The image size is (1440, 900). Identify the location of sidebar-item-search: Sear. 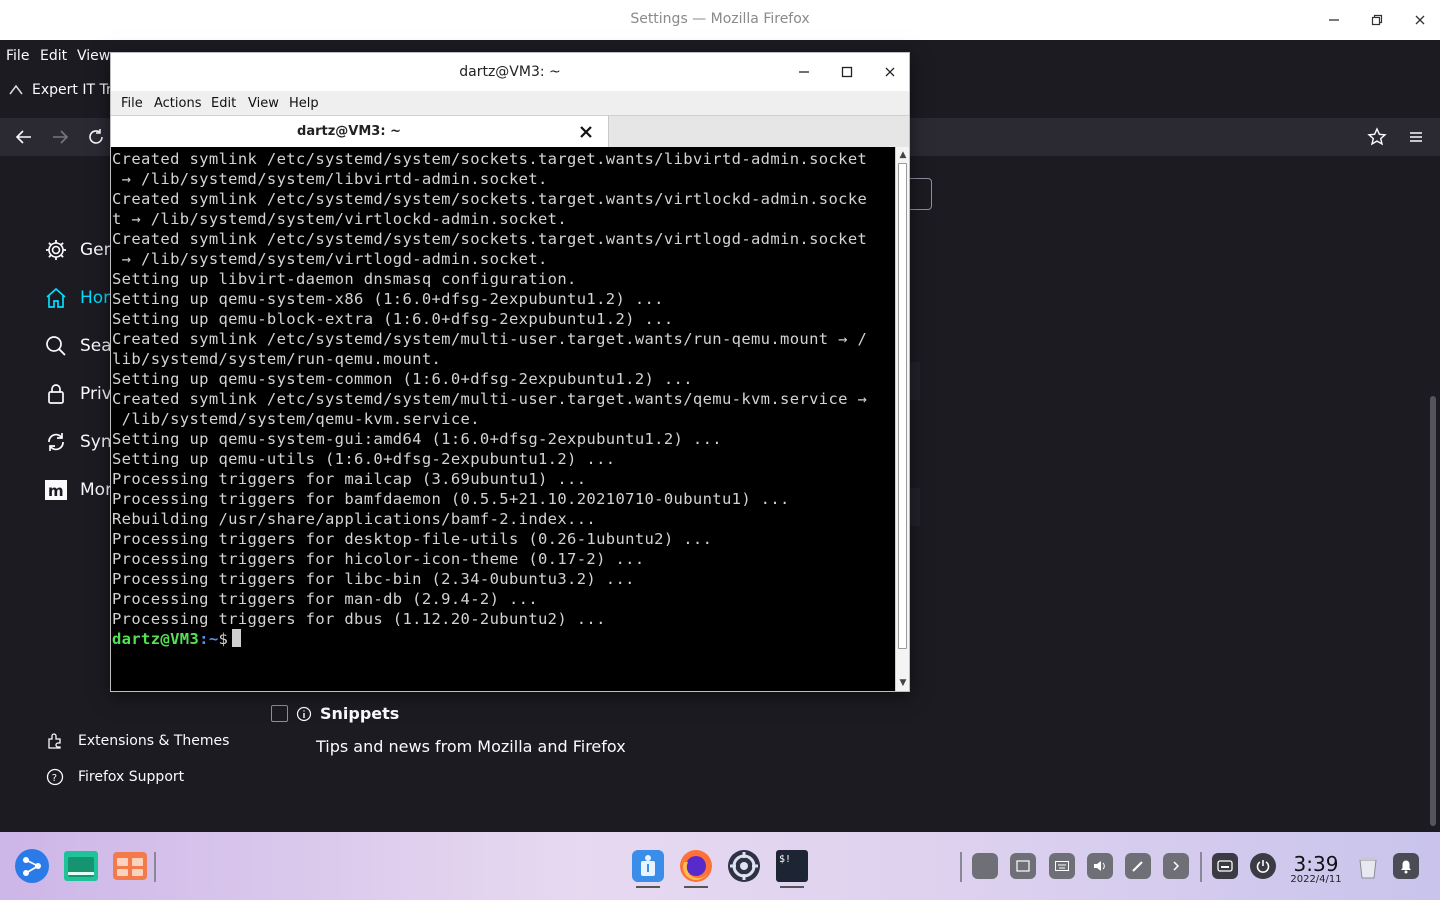
(81, 346).